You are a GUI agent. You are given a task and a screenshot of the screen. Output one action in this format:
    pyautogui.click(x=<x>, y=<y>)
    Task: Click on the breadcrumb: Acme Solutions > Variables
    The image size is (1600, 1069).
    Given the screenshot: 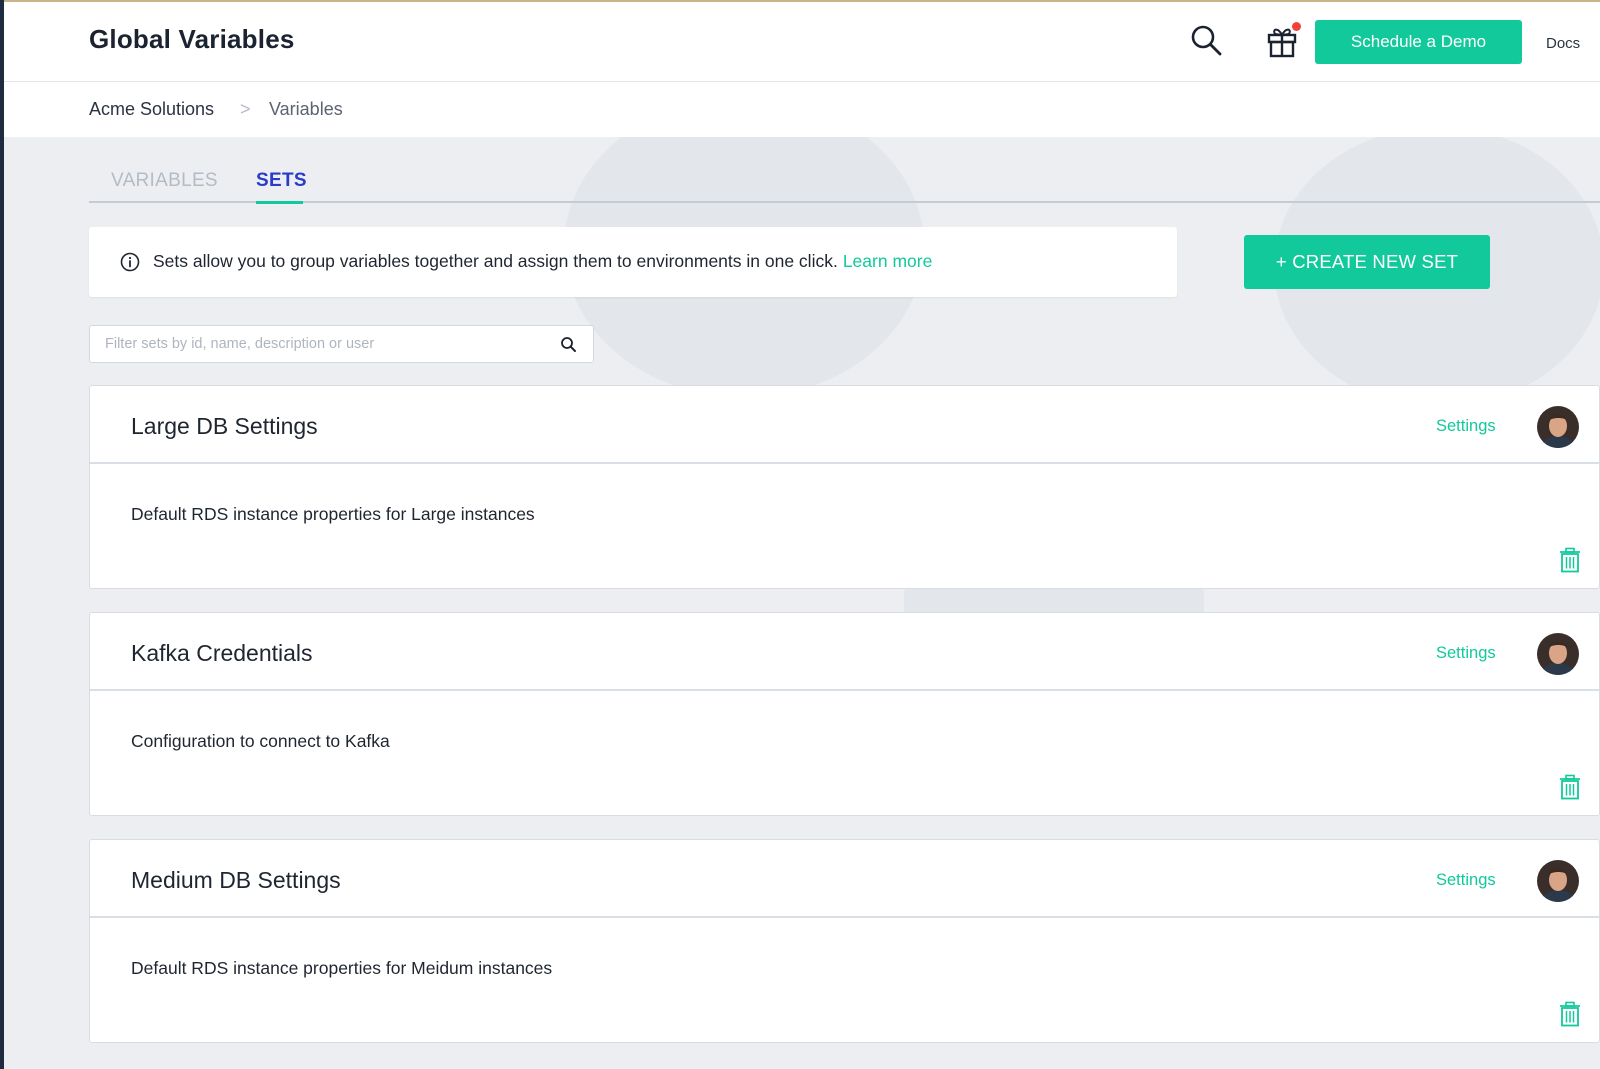 What is the action you would take?
    pyautogui.click(x=802, y=109)
    